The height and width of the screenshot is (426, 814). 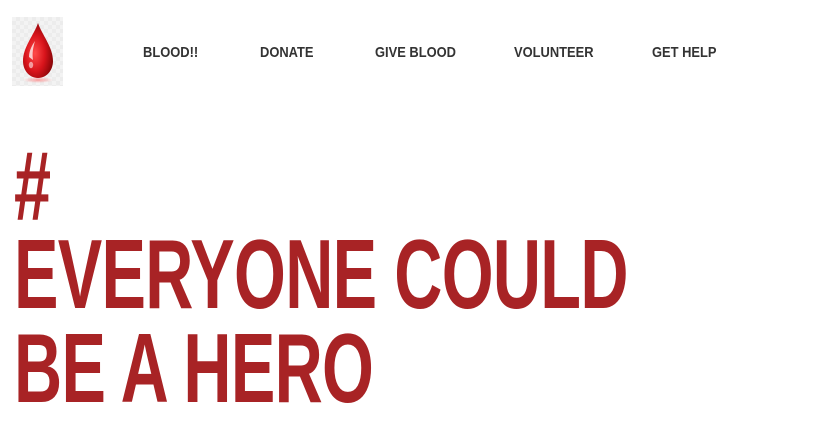 What do you see at coordinates (32, 186) in the screenshot?
I see `hero-hash: #` at bounding box center [32, 186].